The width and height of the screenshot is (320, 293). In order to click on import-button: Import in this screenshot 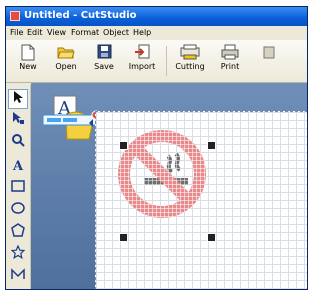, I will do `click(142, 61)`.